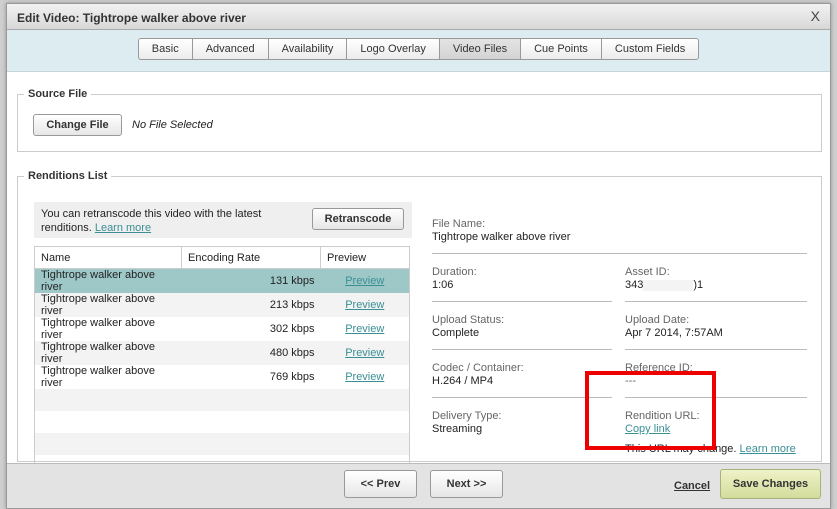 The width and height of the screenshot is (837, 509). I want to click on rendition-rate: 213 kbps, so click(251, 305).